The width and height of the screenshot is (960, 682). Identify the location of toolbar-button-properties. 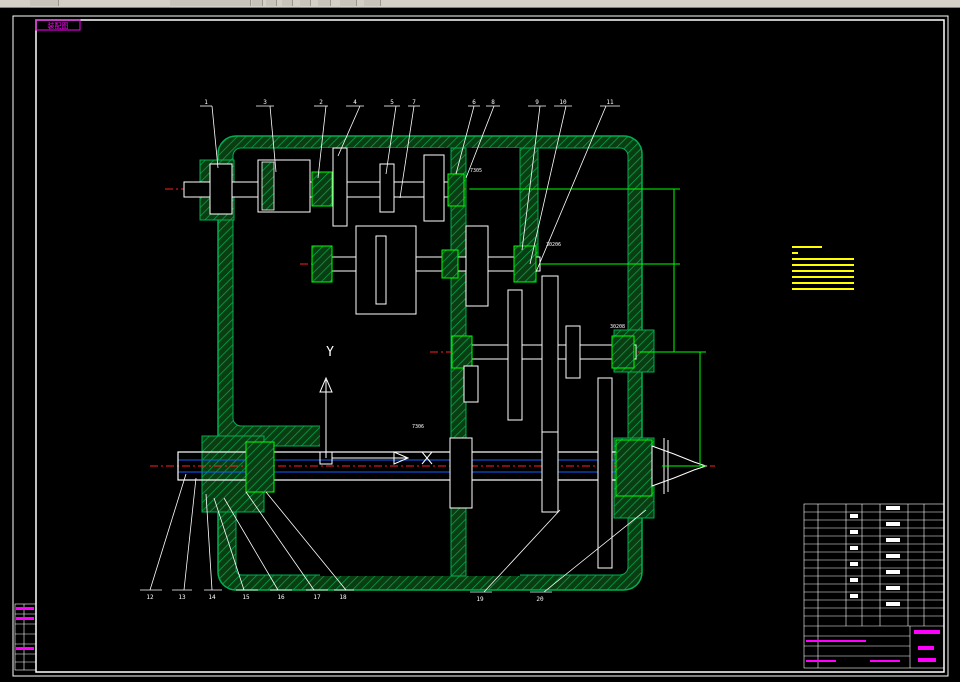
(372, 3).